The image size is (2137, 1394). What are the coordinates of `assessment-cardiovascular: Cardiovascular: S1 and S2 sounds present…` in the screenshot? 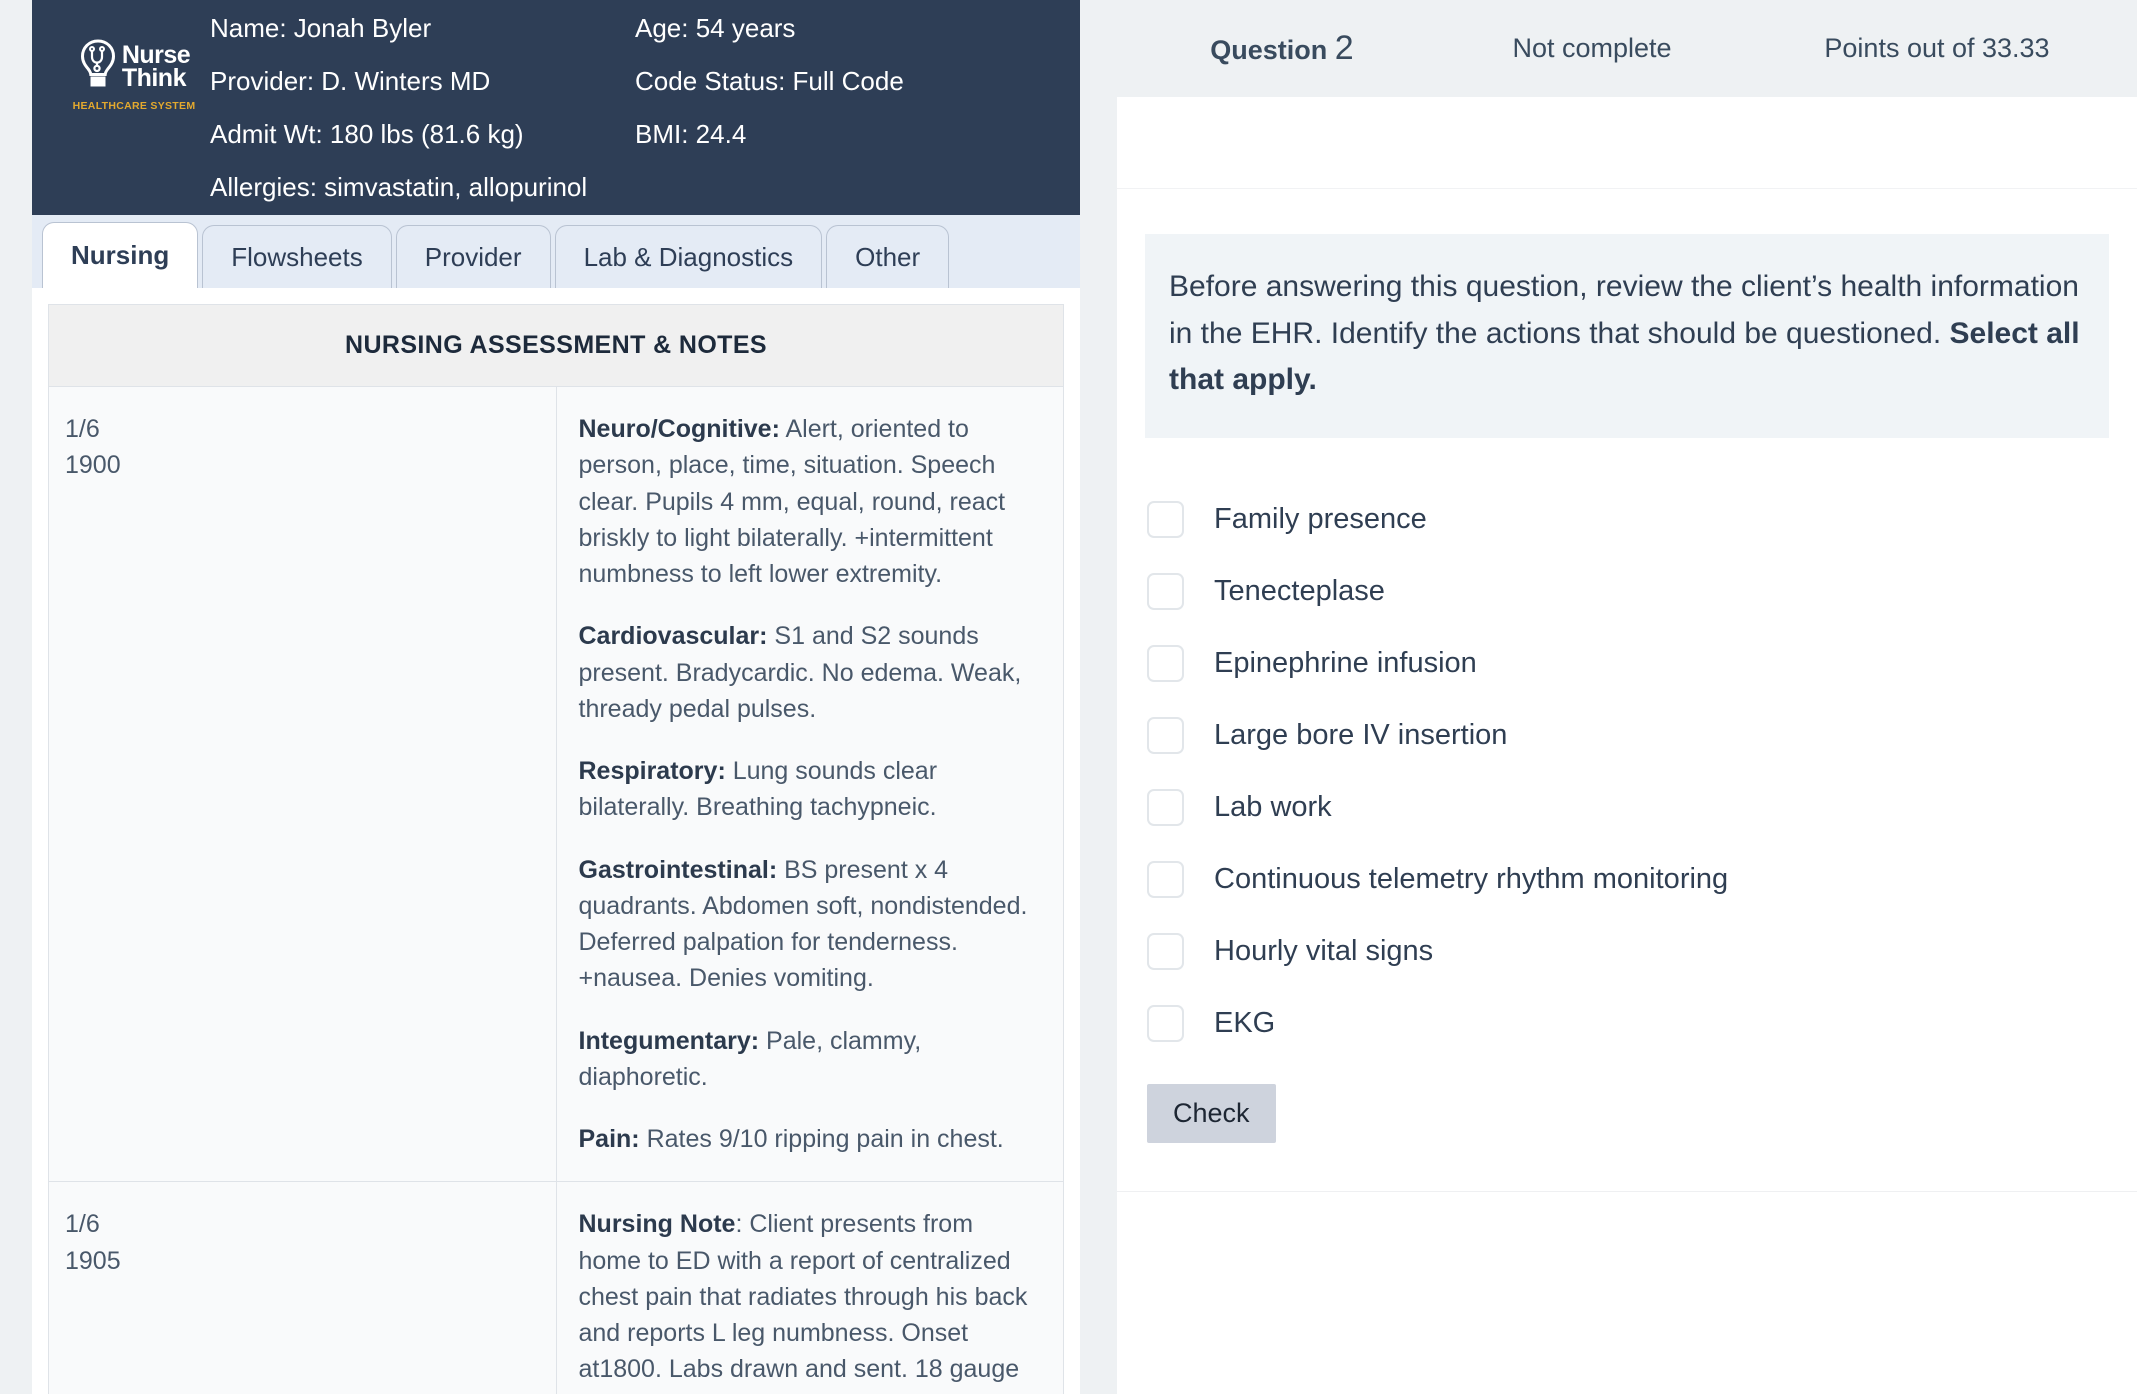 It's located at (809, 672).